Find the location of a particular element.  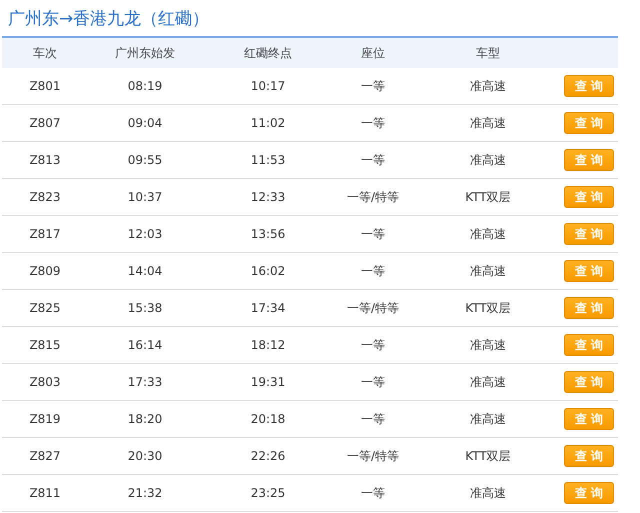

table-cell-text: 11:02 is located at coordinates (268, 123).